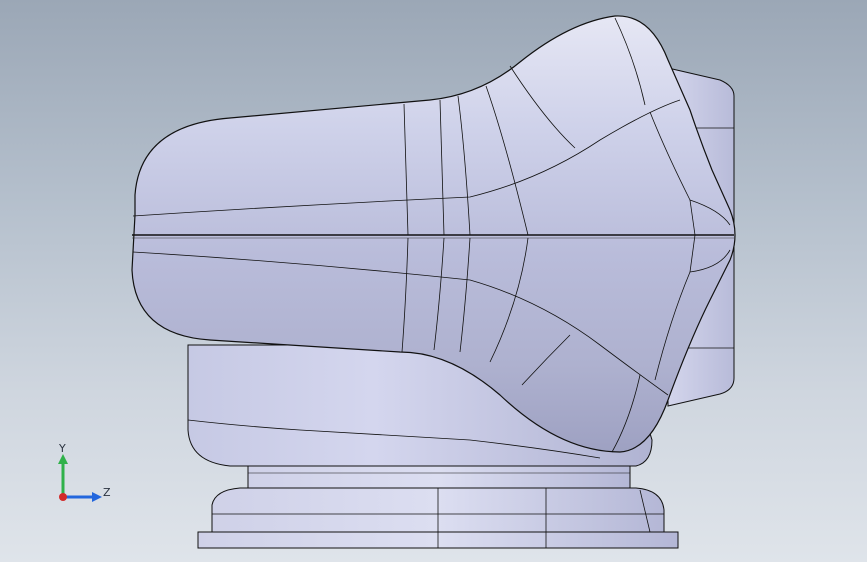  Describe the element at coordinates (85, 475) in the screenshot. I see `coordinate-triad: Y Z` at that location.